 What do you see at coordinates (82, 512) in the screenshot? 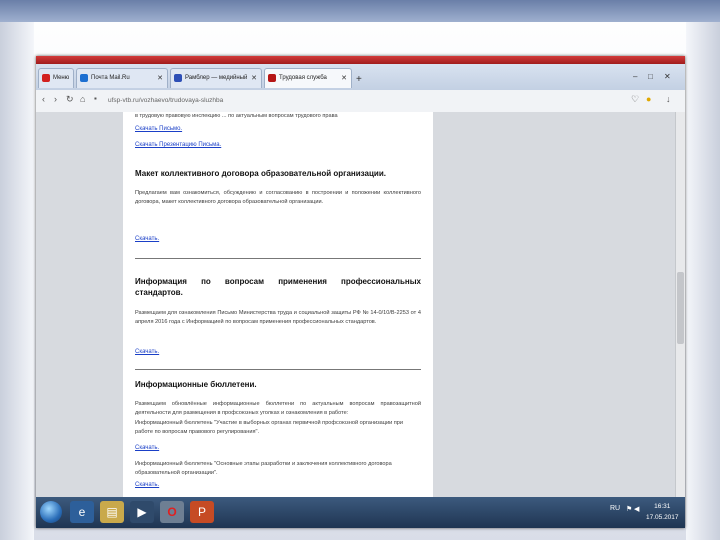
I see `ie-icon: e` at bounding box center [82, 512].